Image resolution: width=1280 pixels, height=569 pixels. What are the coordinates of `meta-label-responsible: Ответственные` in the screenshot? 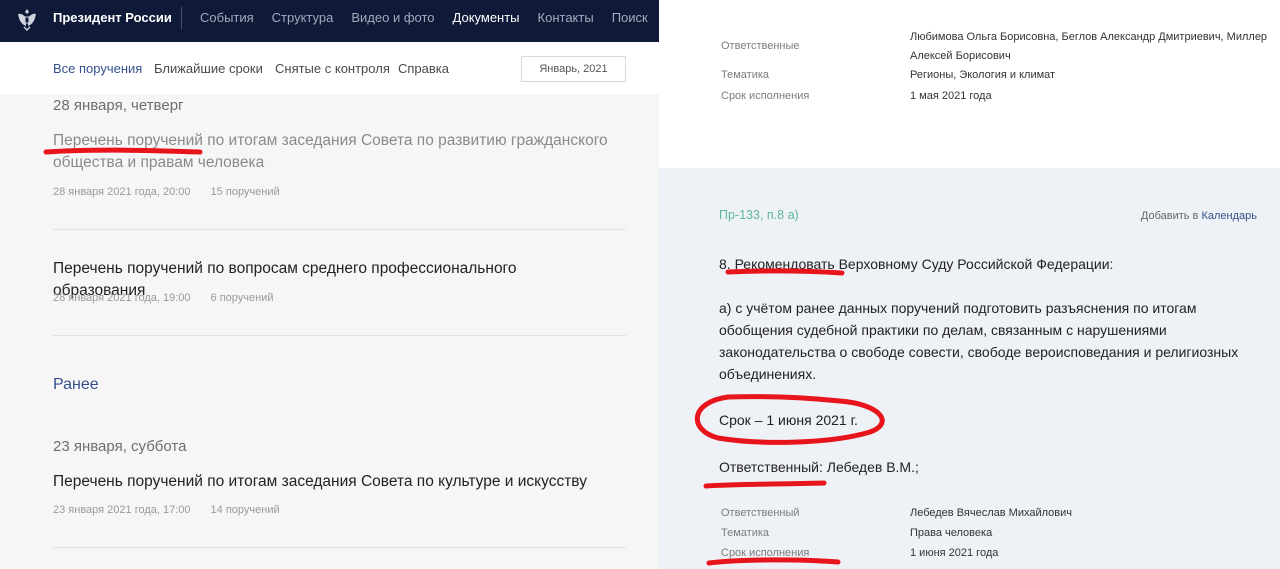 It's located at (760, 46).